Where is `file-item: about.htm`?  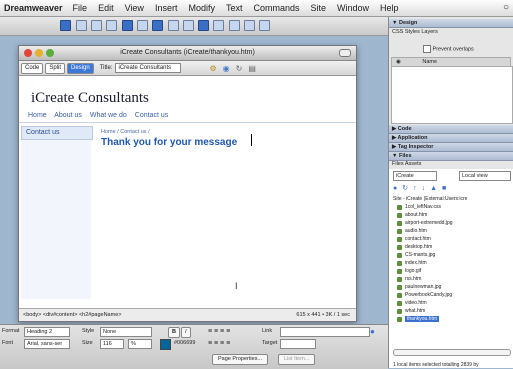
file-item: about.htm is located at coordinates (416, 215).